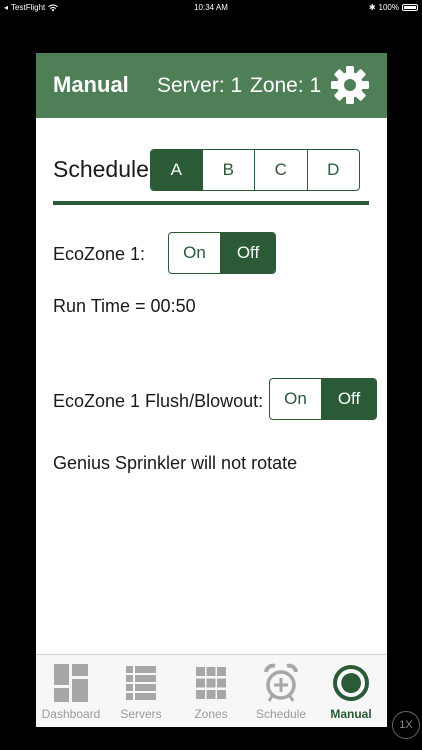 The width and height of the screenshot is (422, 750). I want to click on manual-icon, so click(351, 683).